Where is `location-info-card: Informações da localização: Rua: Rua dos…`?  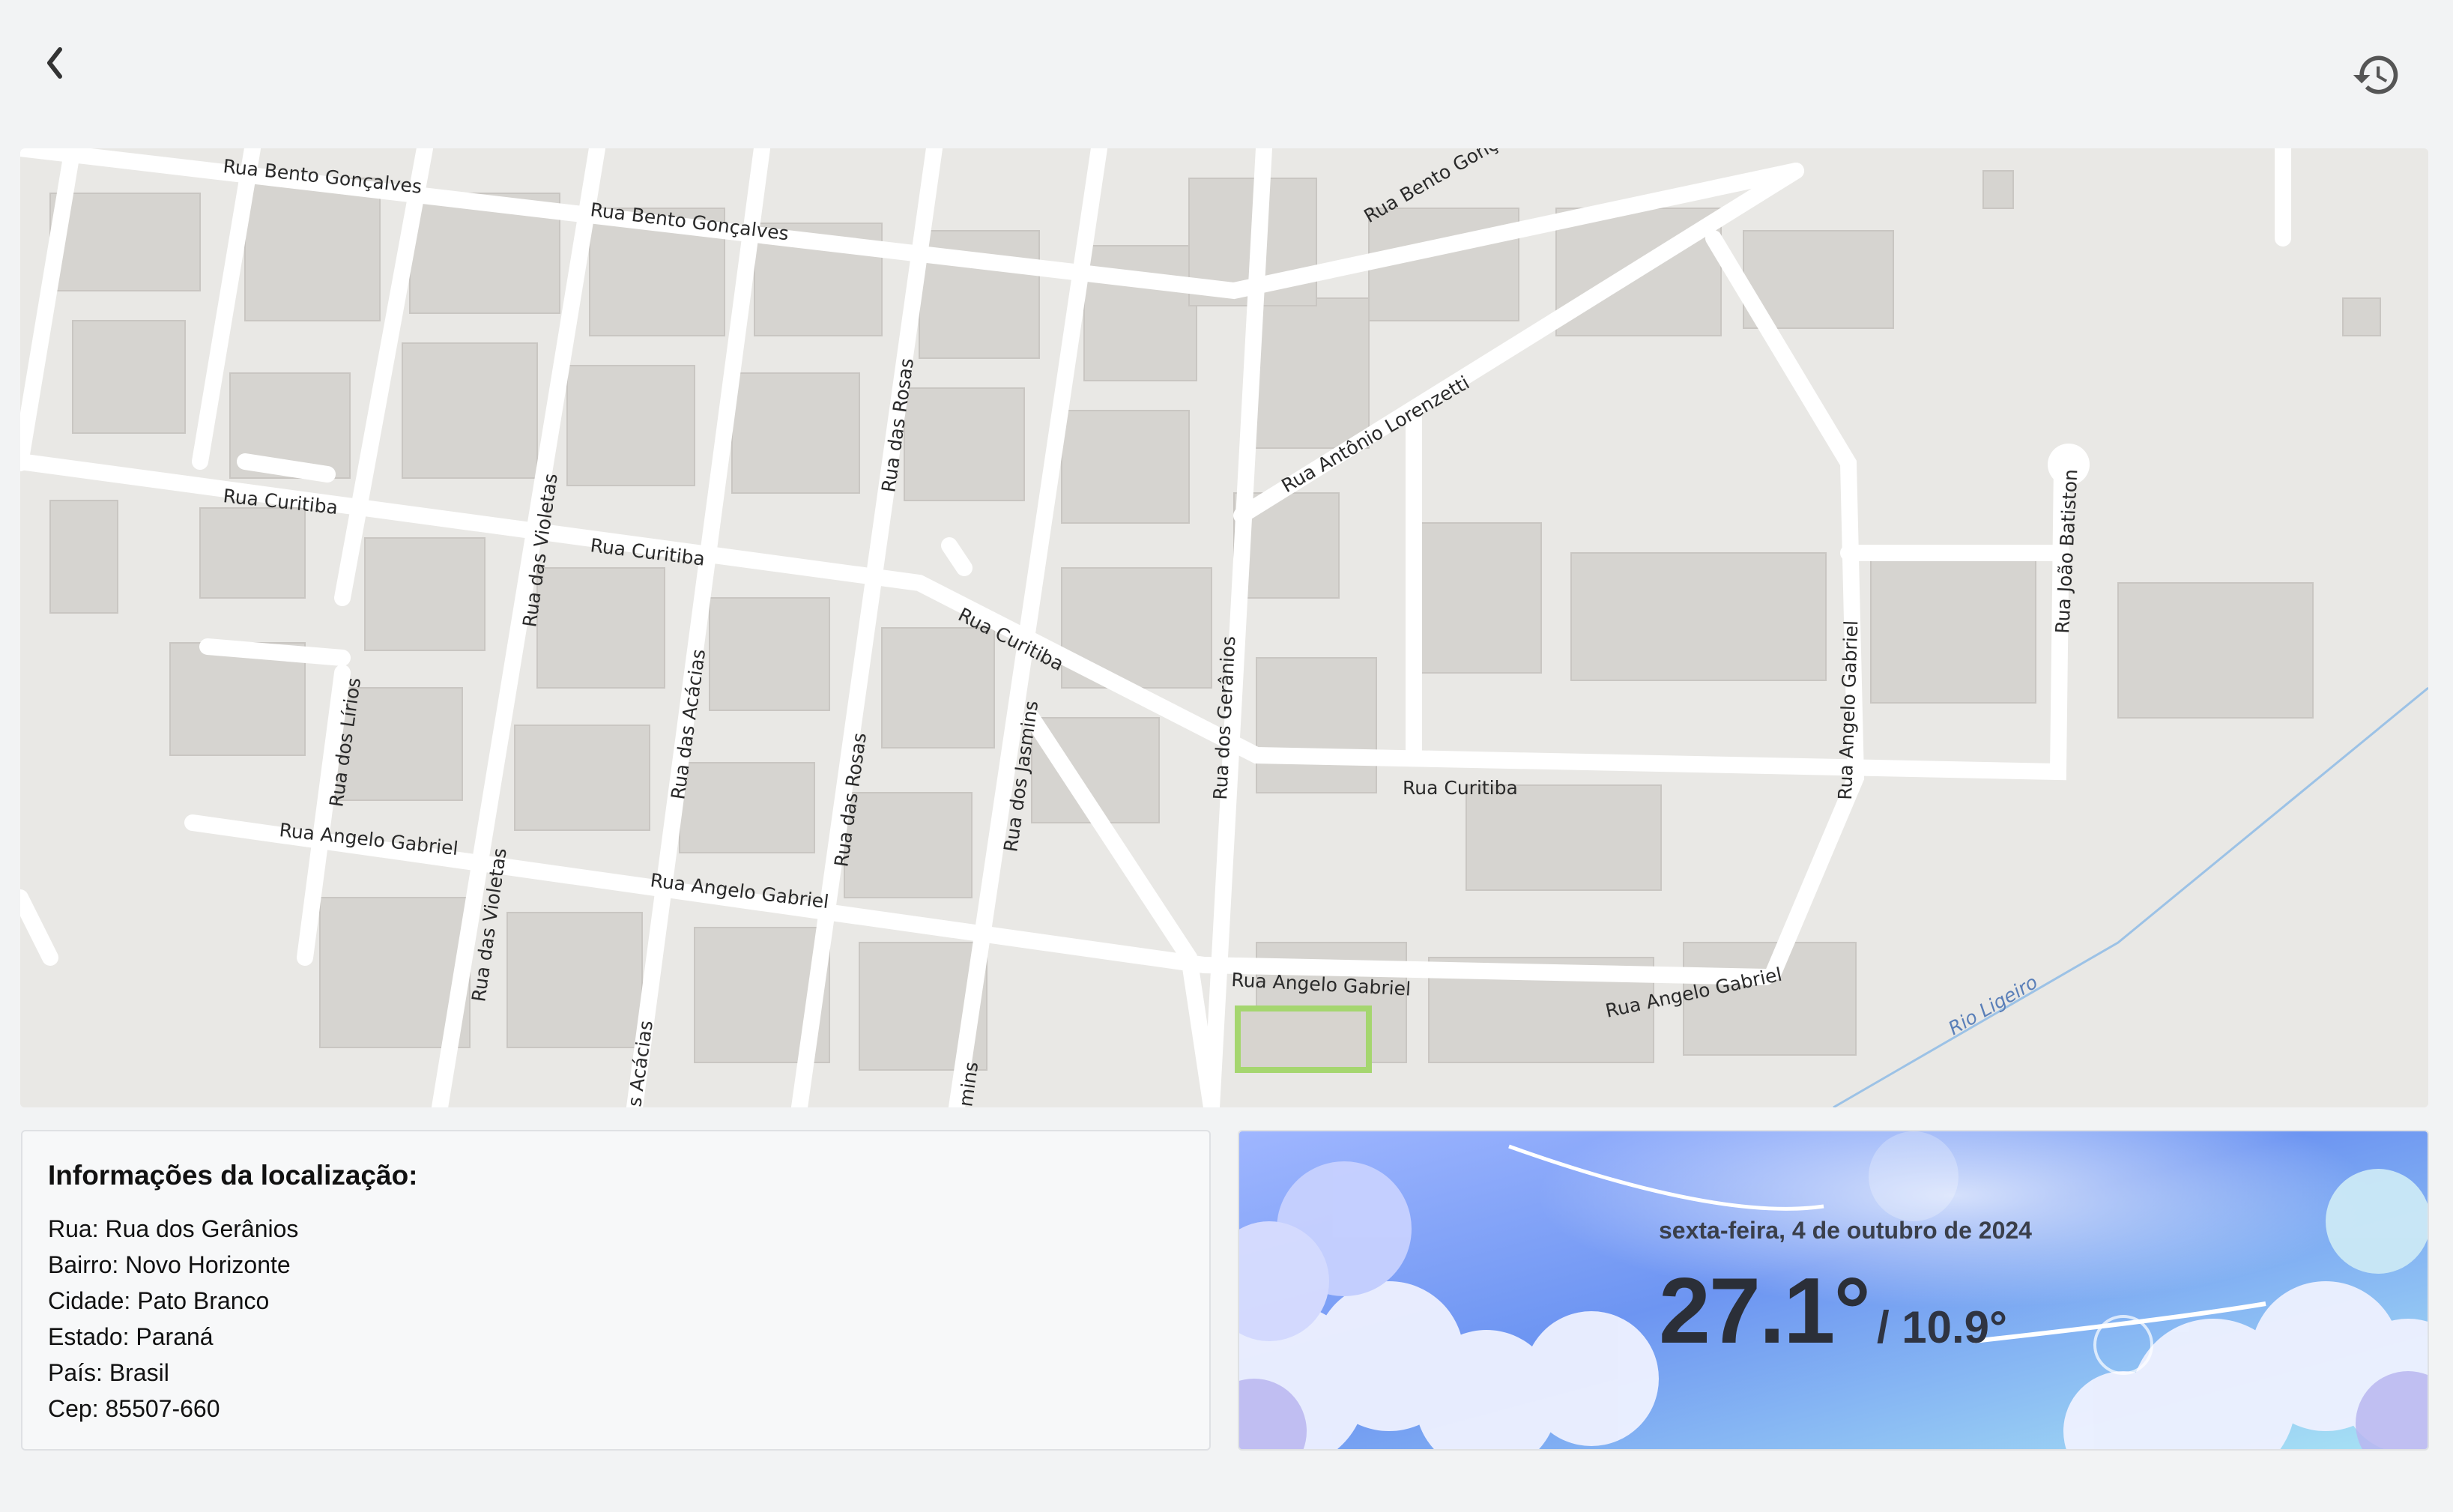 location-info-card: Informações da localização: Rua: Rua dos… is located at coordinates (616, 1290).